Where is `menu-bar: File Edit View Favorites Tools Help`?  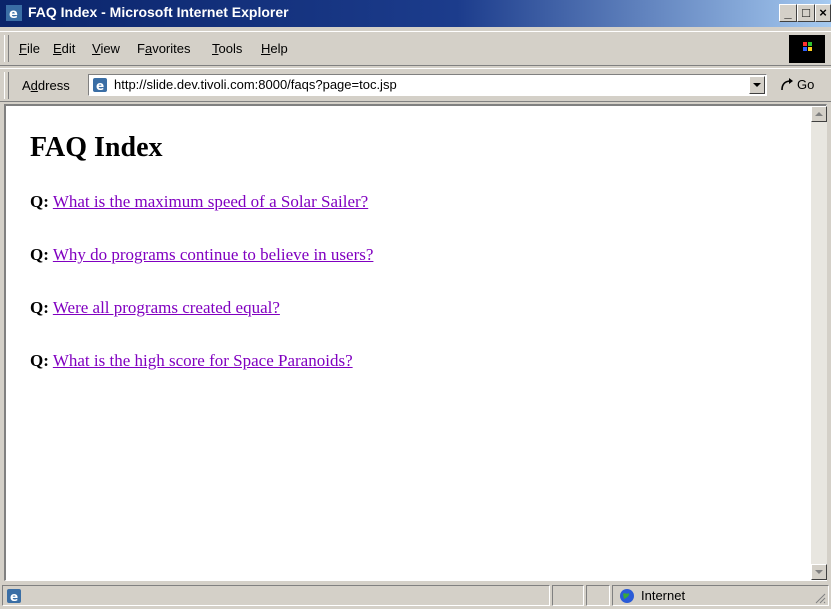
menu-bar: File Edit View Favorites Tools Help is located at coordinates (415, 48).